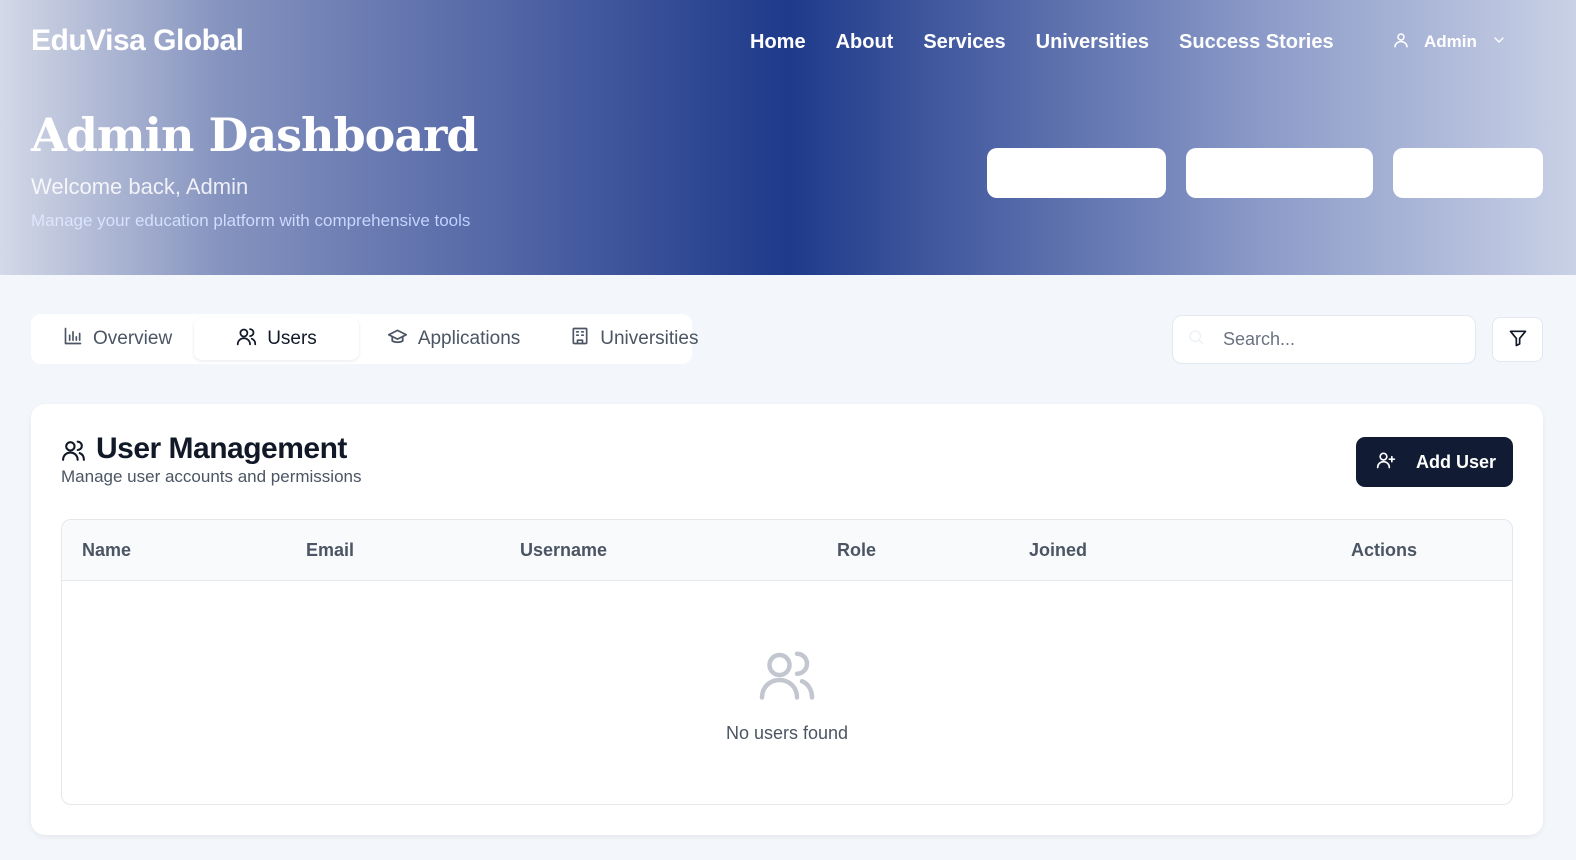 Image resolution: width=1576 pixels, height=860 pixels. What do you see at coordinates (1196, 339) in the screenshot?
I see `search-icon` at bounding box center [1196, 339].